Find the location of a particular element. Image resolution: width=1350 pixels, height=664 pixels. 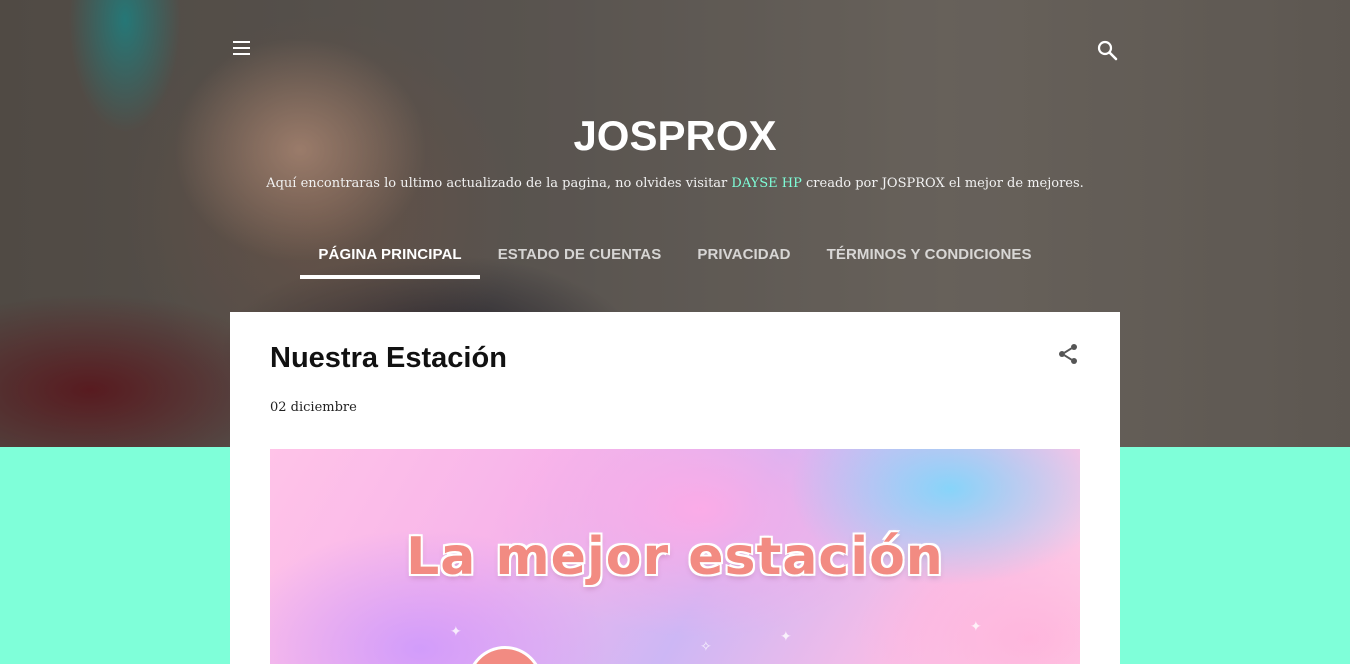

post-date: 02 diciembre is located at coordinates (313, 407).